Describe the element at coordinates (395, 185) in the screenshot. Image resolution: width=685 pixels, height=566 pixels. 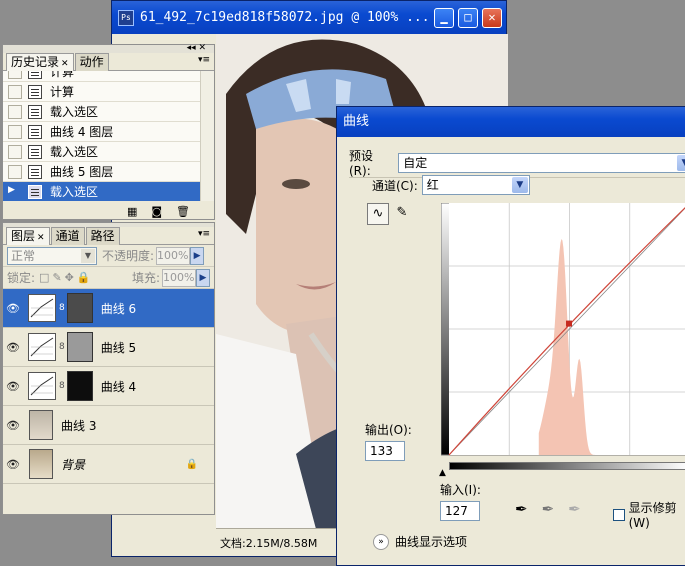
I see `channel-label: 通道(C):` at that location.